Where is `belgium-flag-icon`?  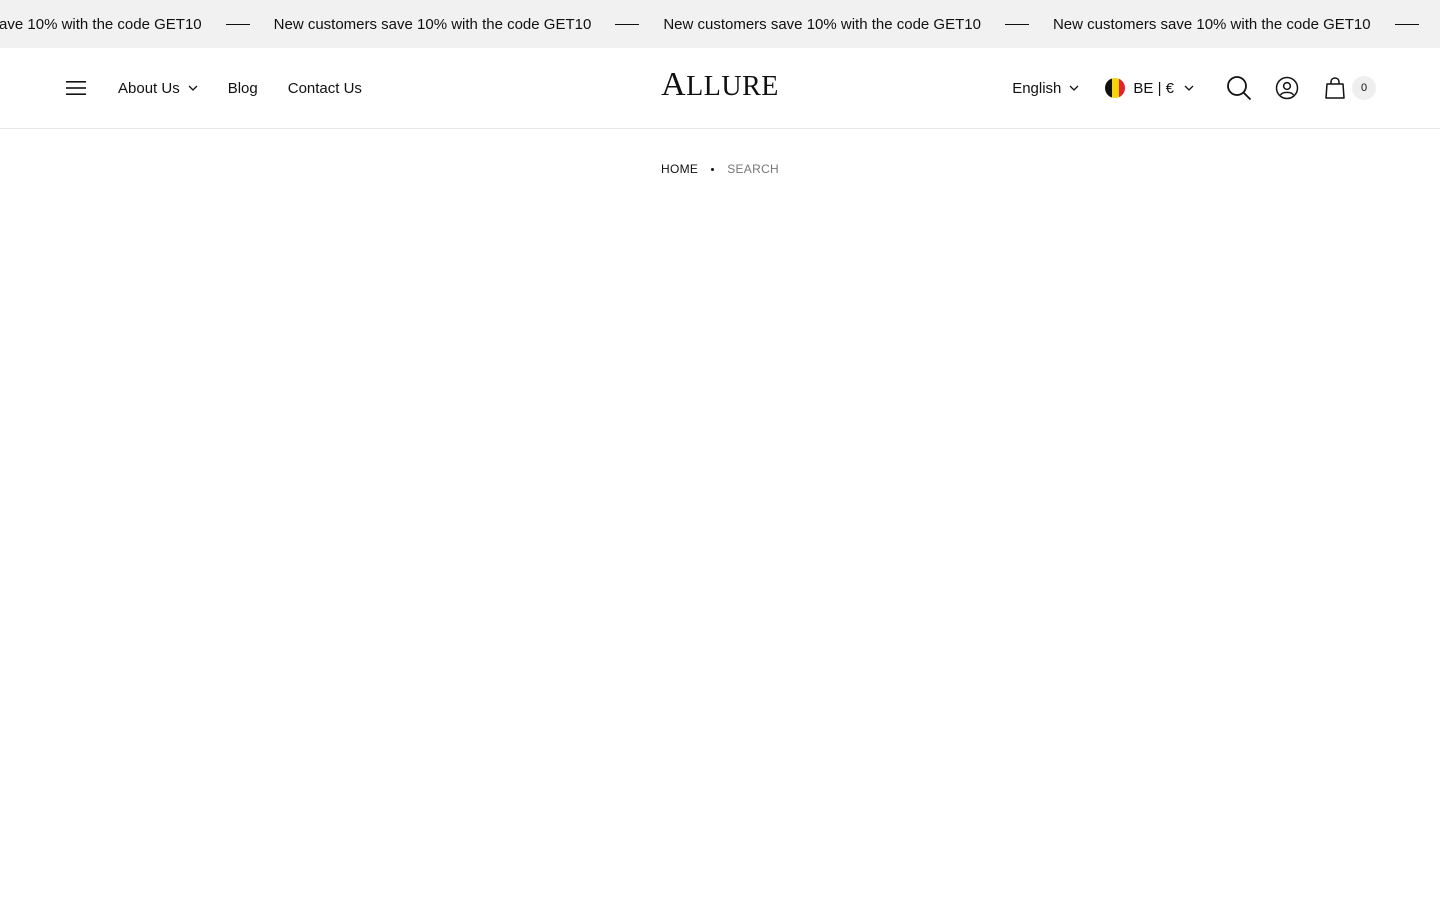
belgium-flag-icon is located at coordinates (1115, 88).